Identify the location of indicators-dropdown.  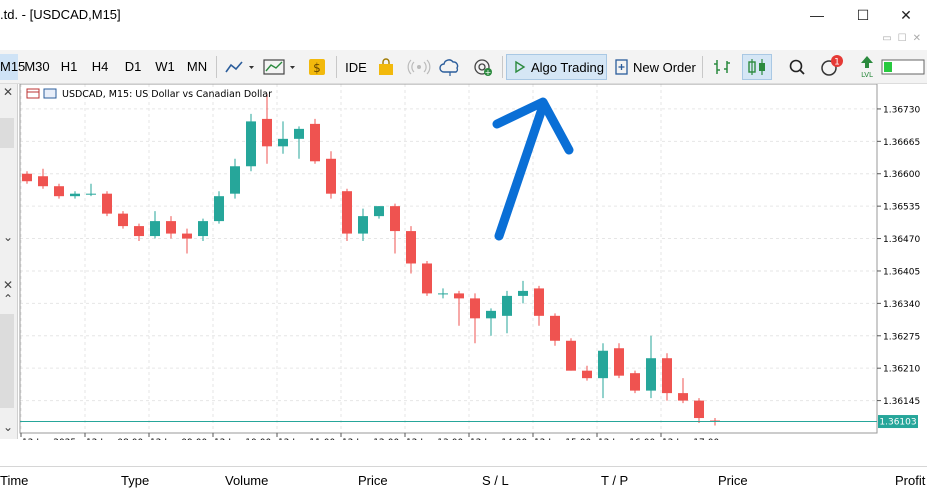
(281, 67).